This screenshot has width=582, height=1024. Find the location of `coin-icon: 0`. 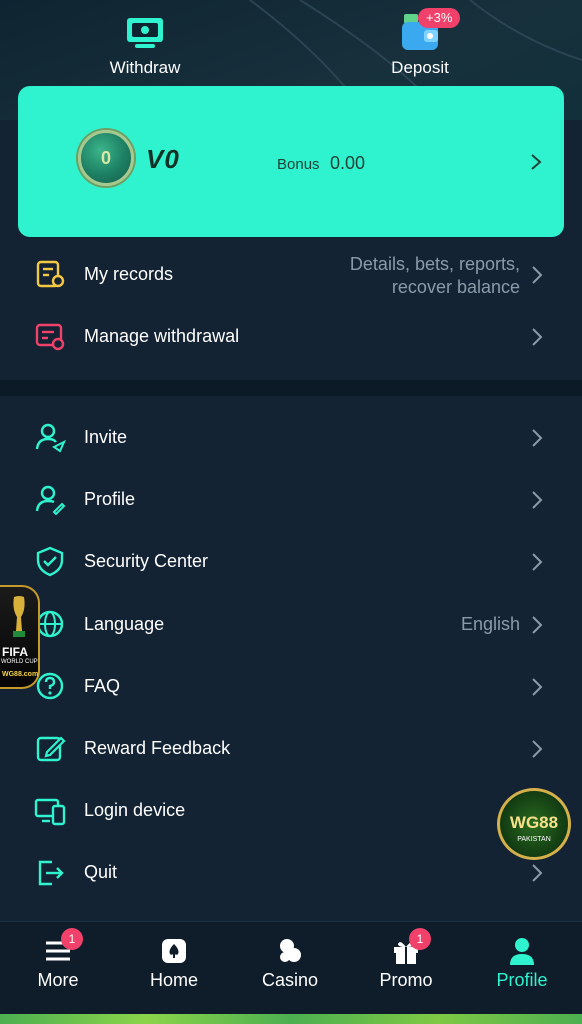

coin-icon: 0 is located at coordinates (106, 158).